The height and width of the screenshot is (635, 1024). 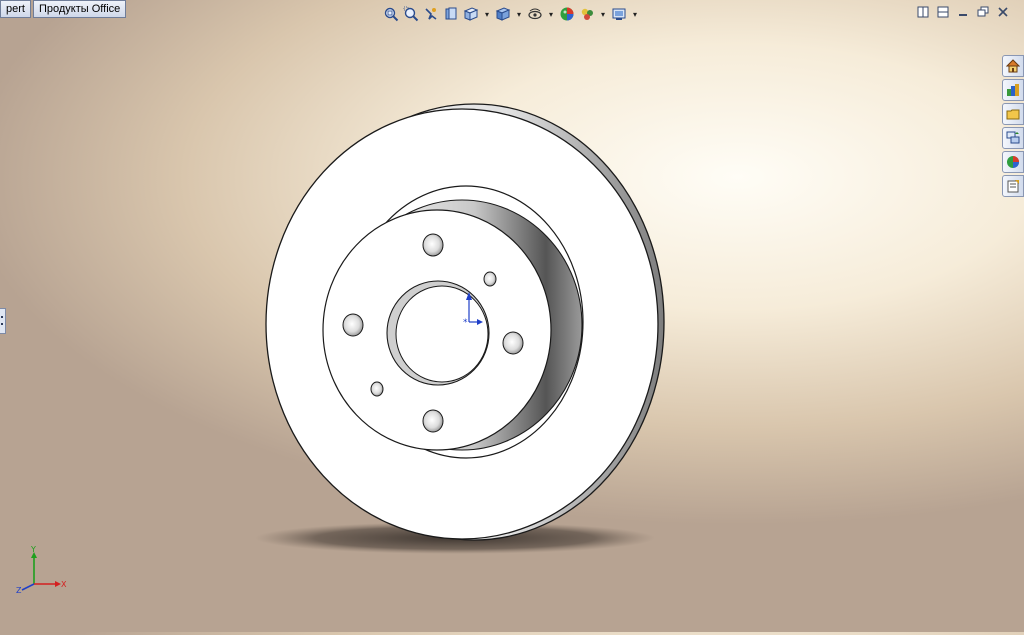 What do you see at coordinates (3, 321) in the screenshot?
I see `feature-manager-toggle-handle` at bounding box center [3, 321].